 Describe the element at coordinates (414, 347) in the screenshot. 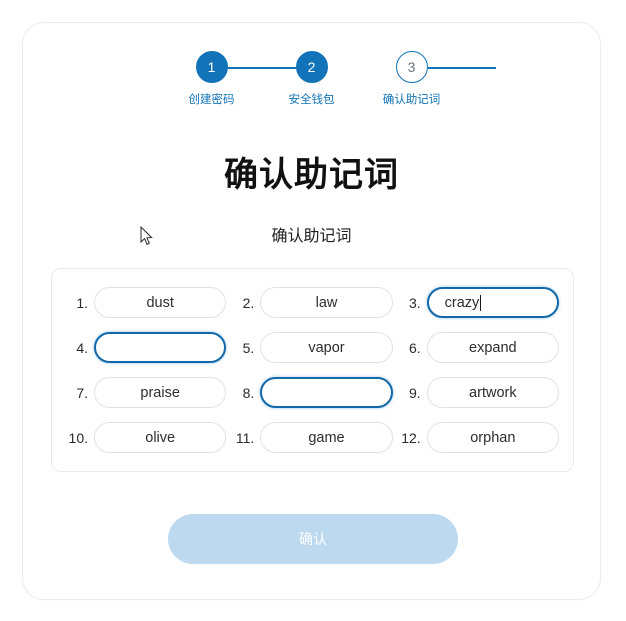

I see `mnemonic-index-label: 6.` at that location.